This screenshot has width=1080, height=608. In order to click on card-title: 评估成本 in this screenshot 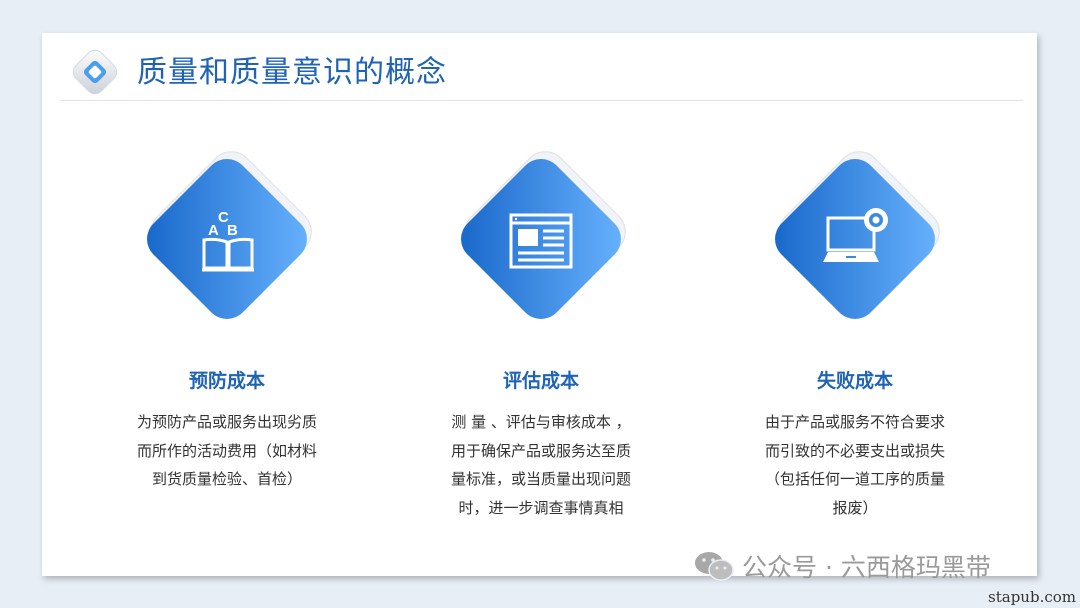, I will do `click(540, 381)`.